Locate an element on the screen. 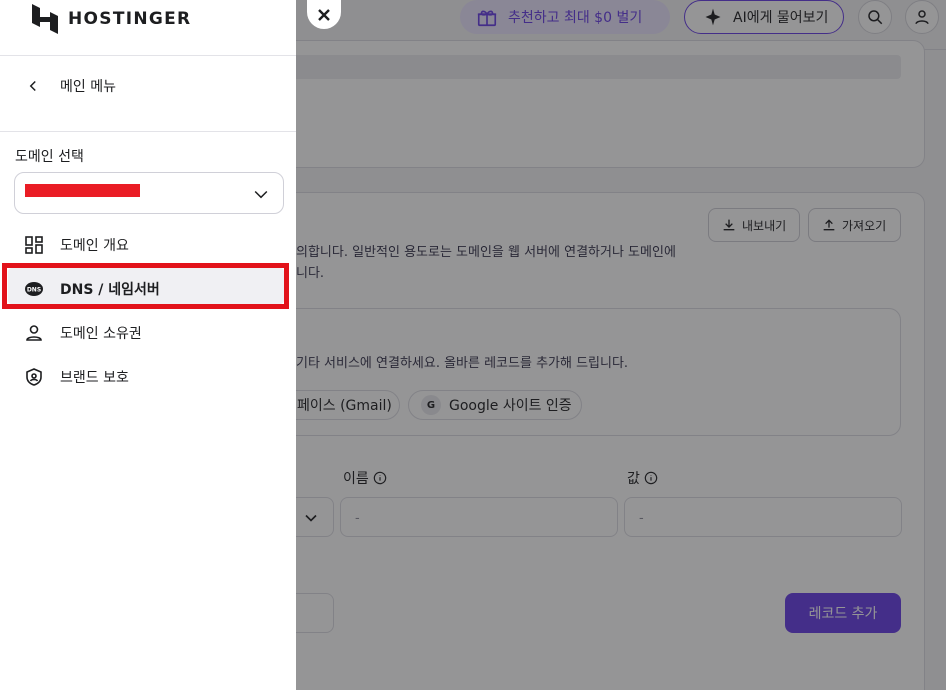  close-icon is located at coordinates (324, 14).